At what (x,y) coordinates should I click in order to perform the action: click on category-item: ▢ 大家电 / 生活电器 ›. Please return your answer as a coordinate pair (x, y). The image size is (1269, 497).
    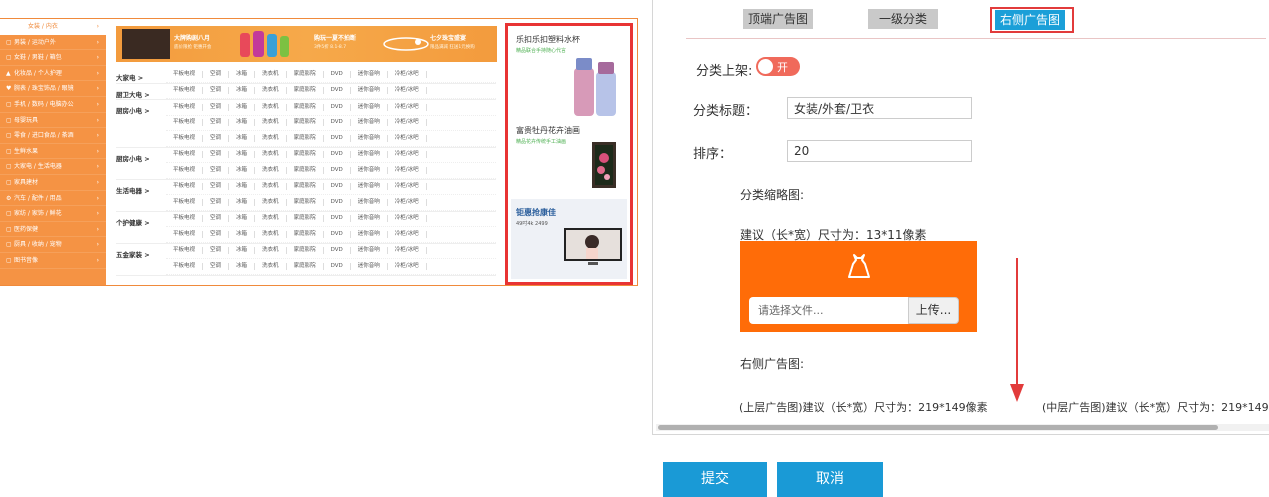
    Looking at the image, I should click on (53, 167).